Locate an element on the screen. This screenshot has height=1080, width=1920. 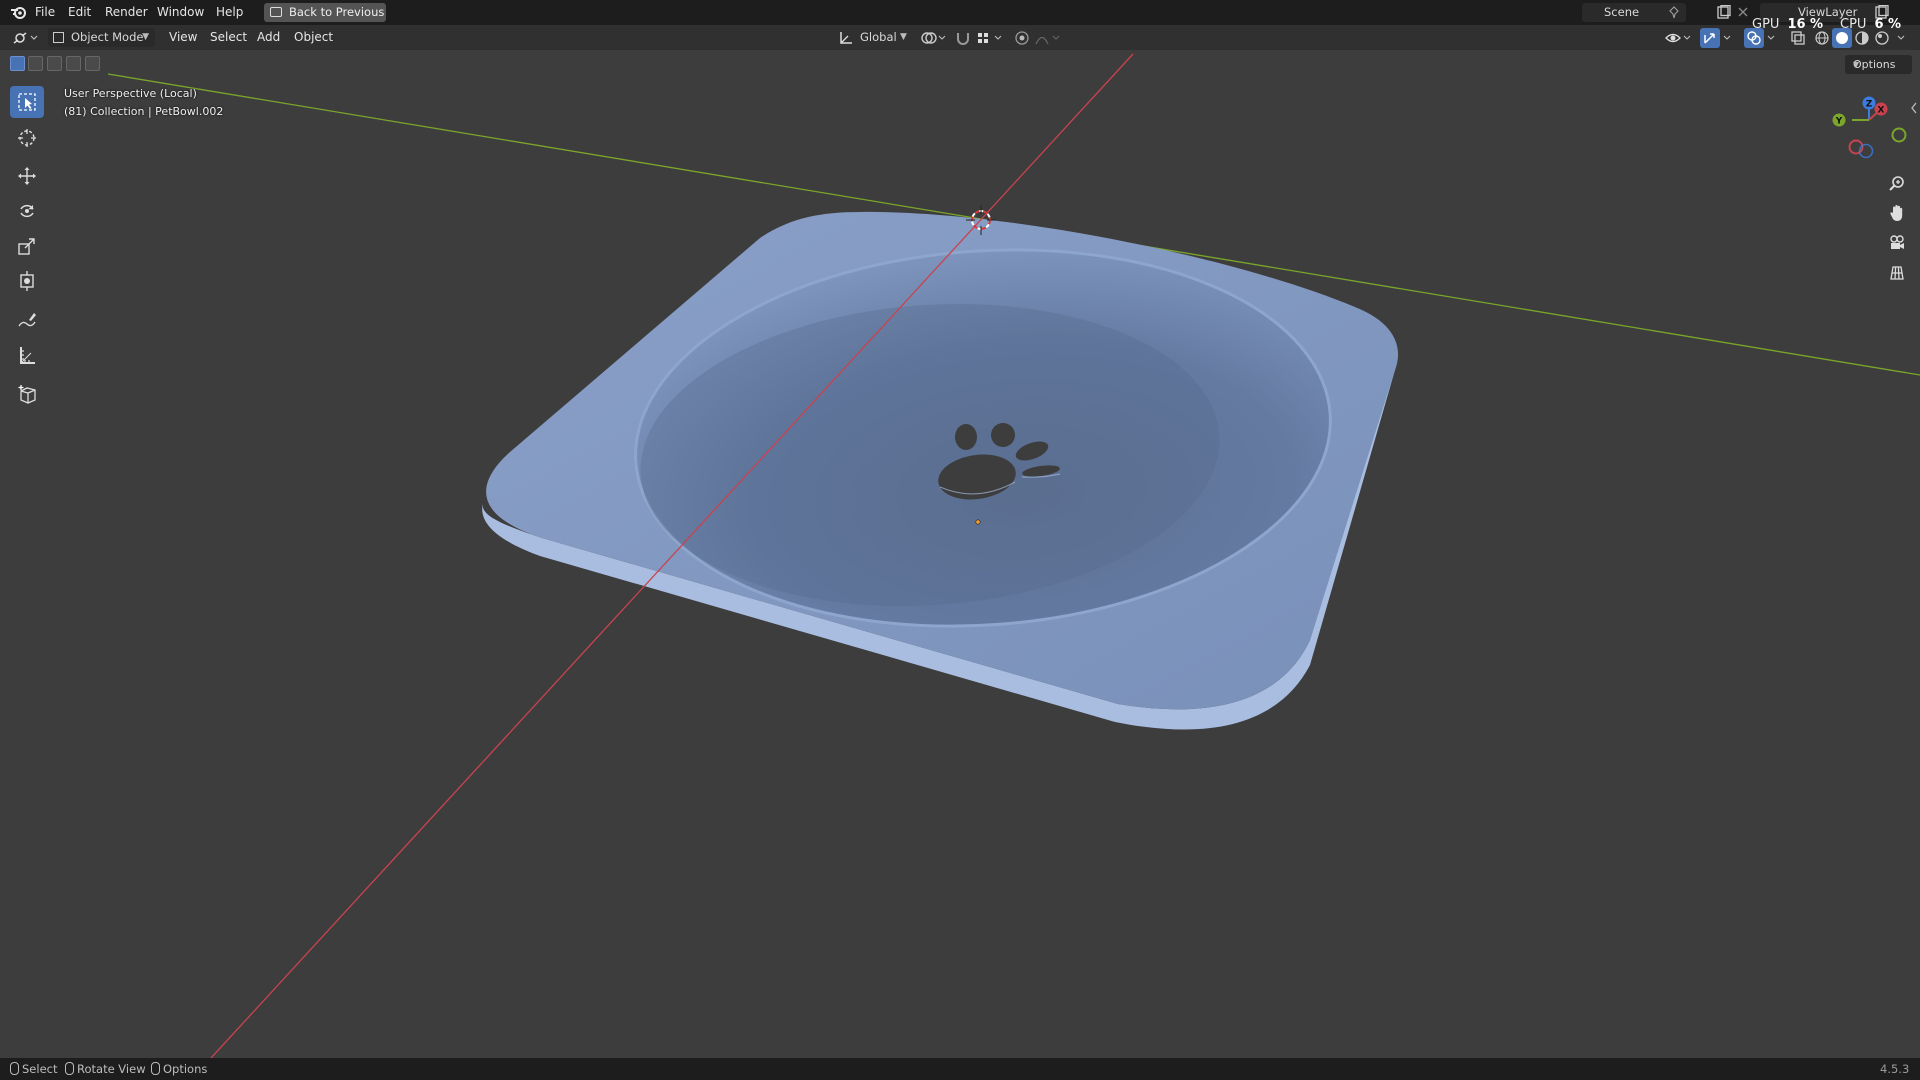
tool-rotate is located at coordinates (27, 211).